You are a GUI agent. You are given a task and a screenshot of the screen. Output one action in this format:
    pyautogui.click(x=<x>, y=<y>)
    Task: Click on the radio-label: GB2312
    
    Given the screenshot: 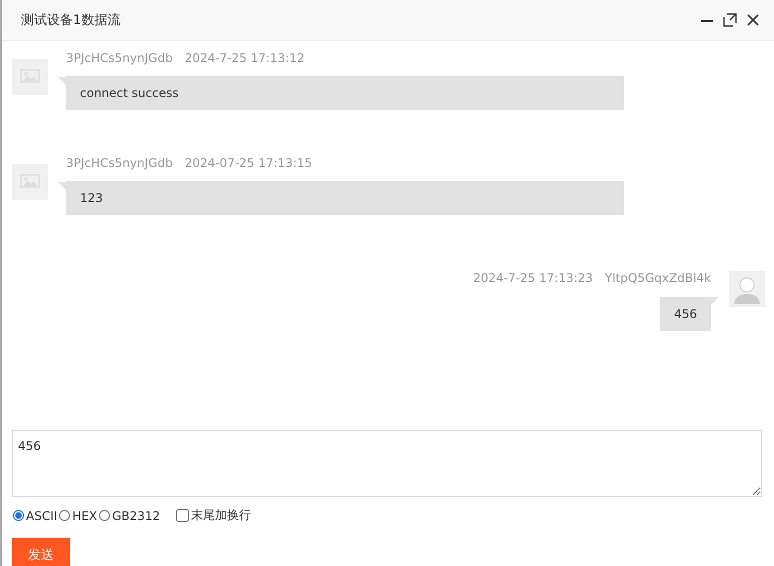 What is the action you would take?
    pyautogui.click(x=136, y=515)
    